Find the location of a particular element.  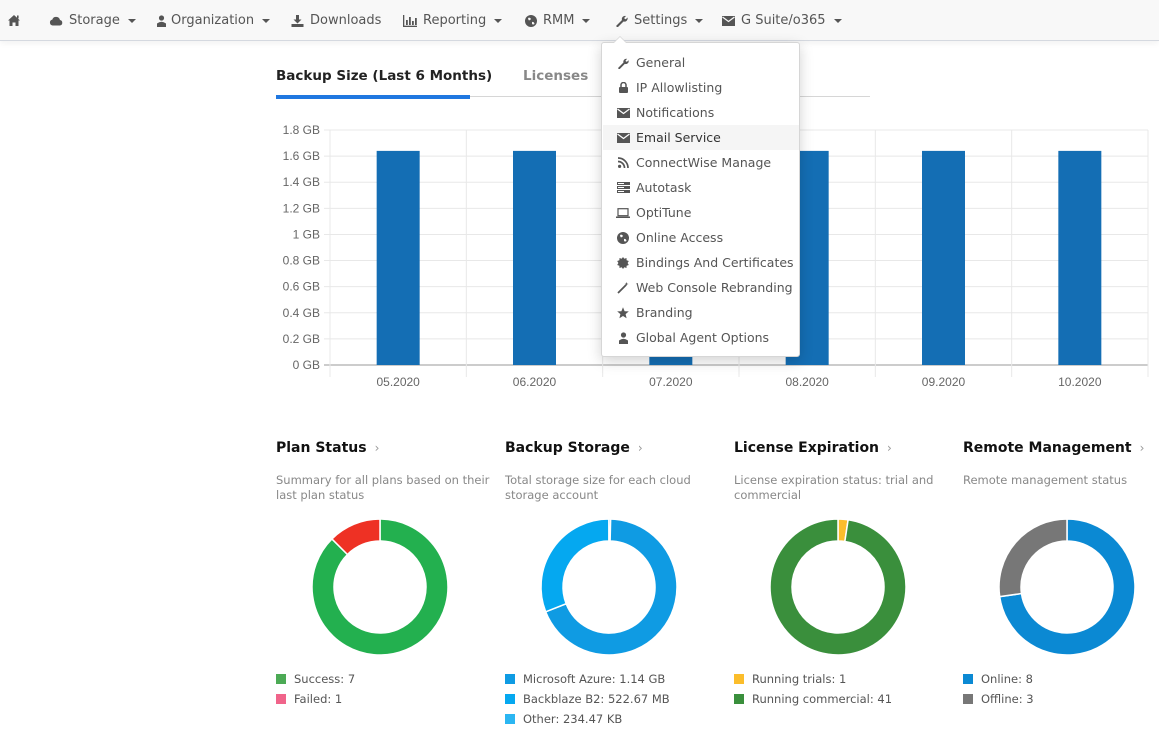

nav-downloads-label: Downloads is located at coordinates (346, 20).